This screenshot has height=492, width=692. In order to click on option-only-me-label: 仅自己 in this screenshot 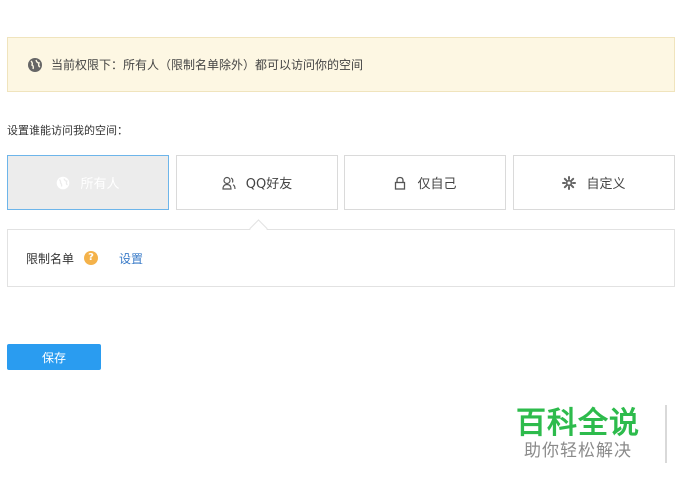, I will do `click(437, 184)`.